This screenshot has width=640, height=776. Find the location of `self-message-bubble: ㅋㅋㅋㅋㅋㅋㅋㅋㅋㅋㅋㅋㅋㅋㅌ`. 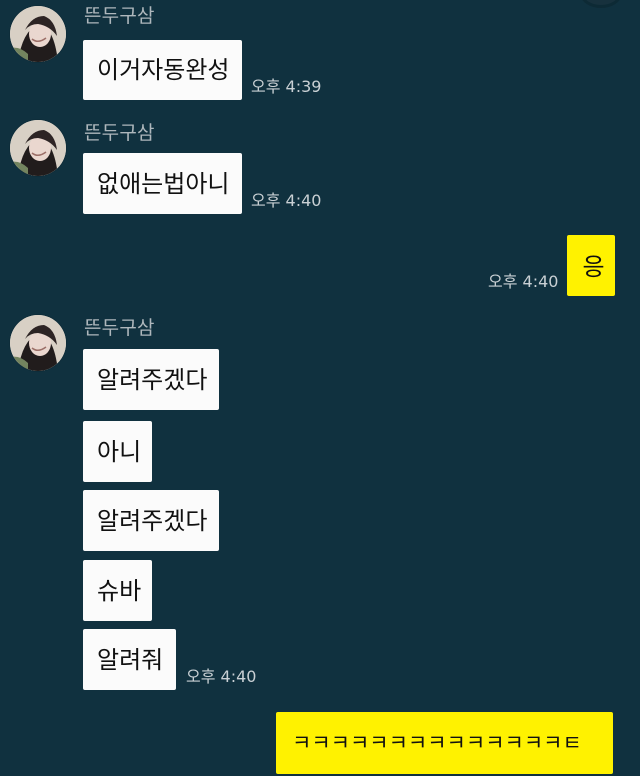

self-message-bubble: ㅋㅋㅋㅋㅋㅋㅋㅋㅋㅋㅋㅋㅋㅋㅌ is located at coordinates (444, 743).